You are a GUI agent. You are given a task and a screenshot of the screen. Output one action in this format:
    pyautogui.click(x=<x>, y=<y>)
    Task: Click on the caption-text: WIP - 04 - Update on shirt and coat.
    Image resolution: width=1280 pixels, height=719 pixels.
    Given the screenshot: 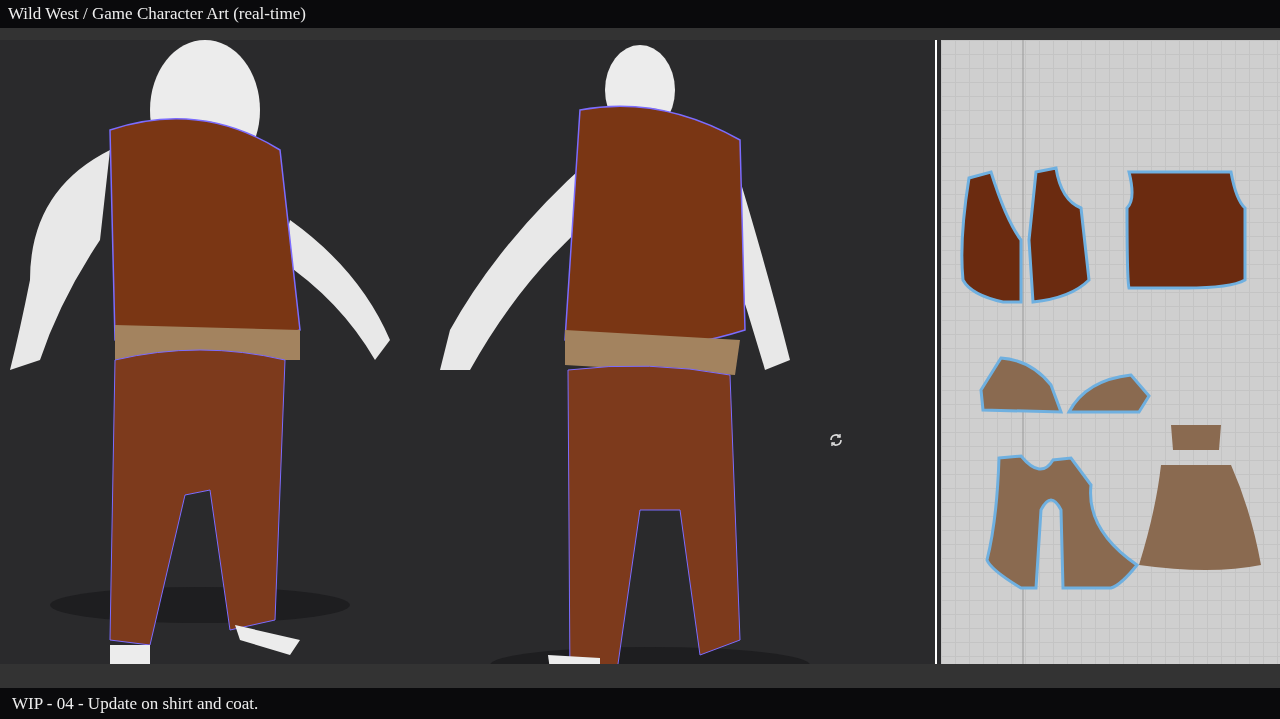 What is the action you would take?
    pyautogui.click(x=135, y=703)
    